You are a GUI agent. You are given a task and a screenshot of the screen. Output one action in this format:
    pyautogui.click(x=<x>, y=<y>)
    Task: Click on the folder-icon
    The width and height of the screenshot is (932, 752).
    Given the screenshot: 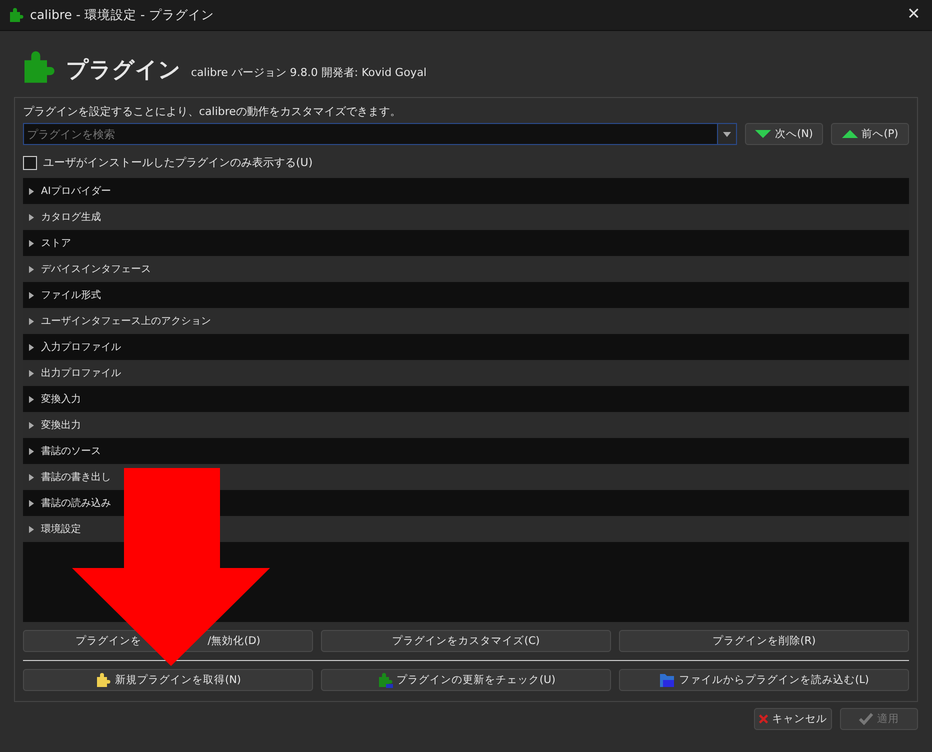 What is the action you would take?
    pyautogui.click(x=666, y=680)
    